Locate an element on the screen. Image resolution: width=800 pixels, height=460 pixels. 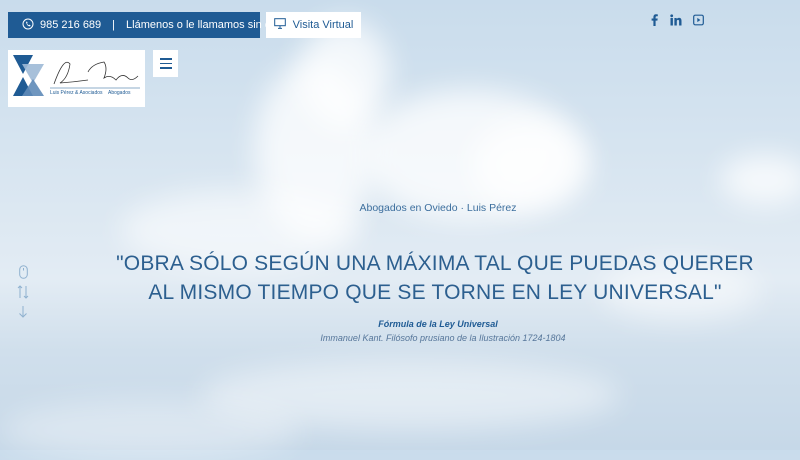
hamburger-menu-button is located at coordinates (165, 63).